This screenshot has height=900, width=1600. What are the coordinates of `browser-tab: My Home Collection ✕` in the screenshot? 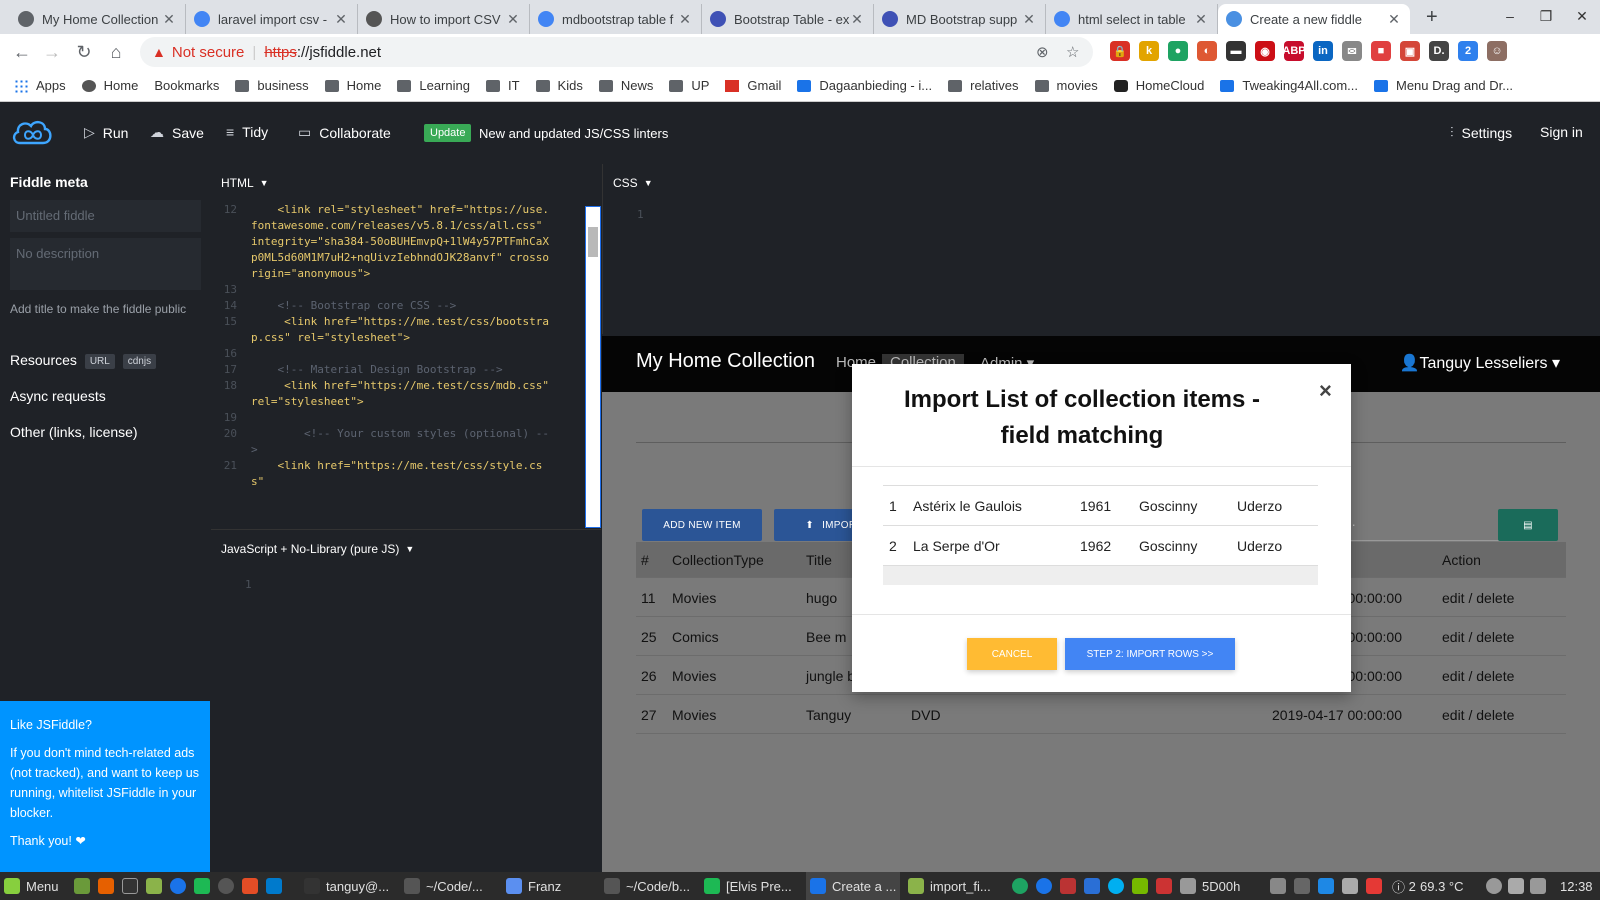 It's located at (98, 19).